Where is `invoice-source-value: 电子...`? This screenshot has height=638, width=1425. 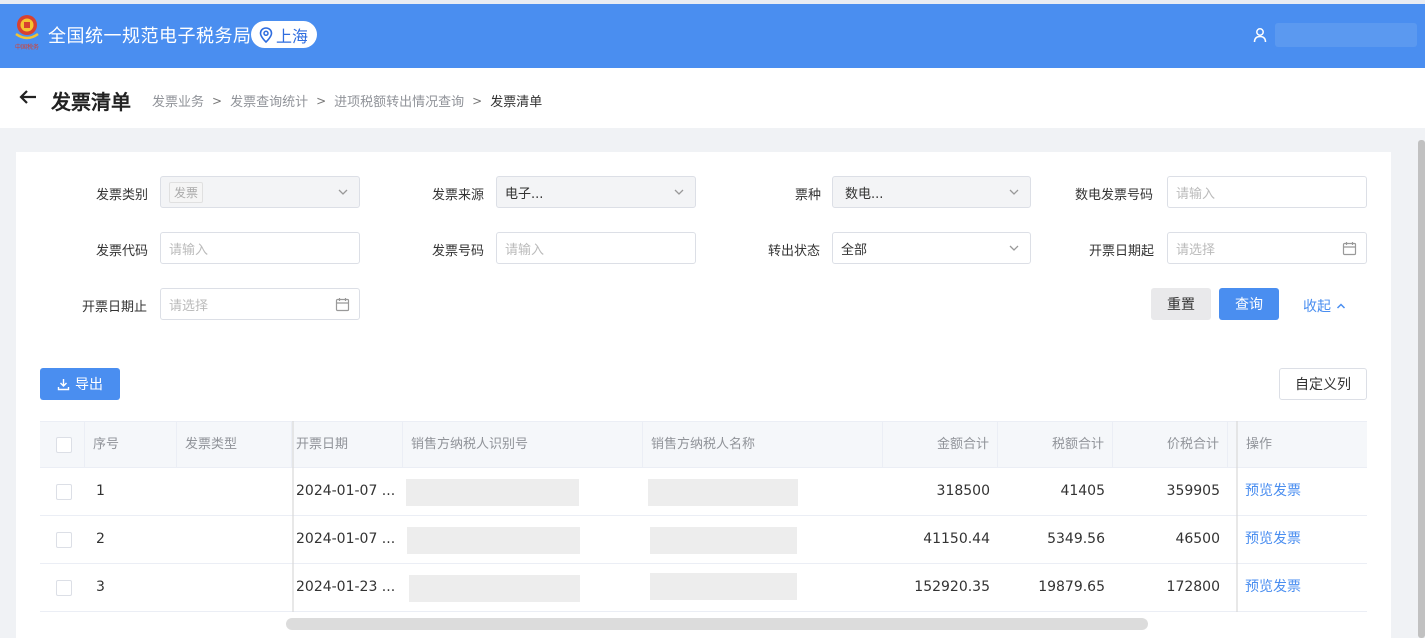 invoice-source-value: 电子... is located at coordinates (524, 194).